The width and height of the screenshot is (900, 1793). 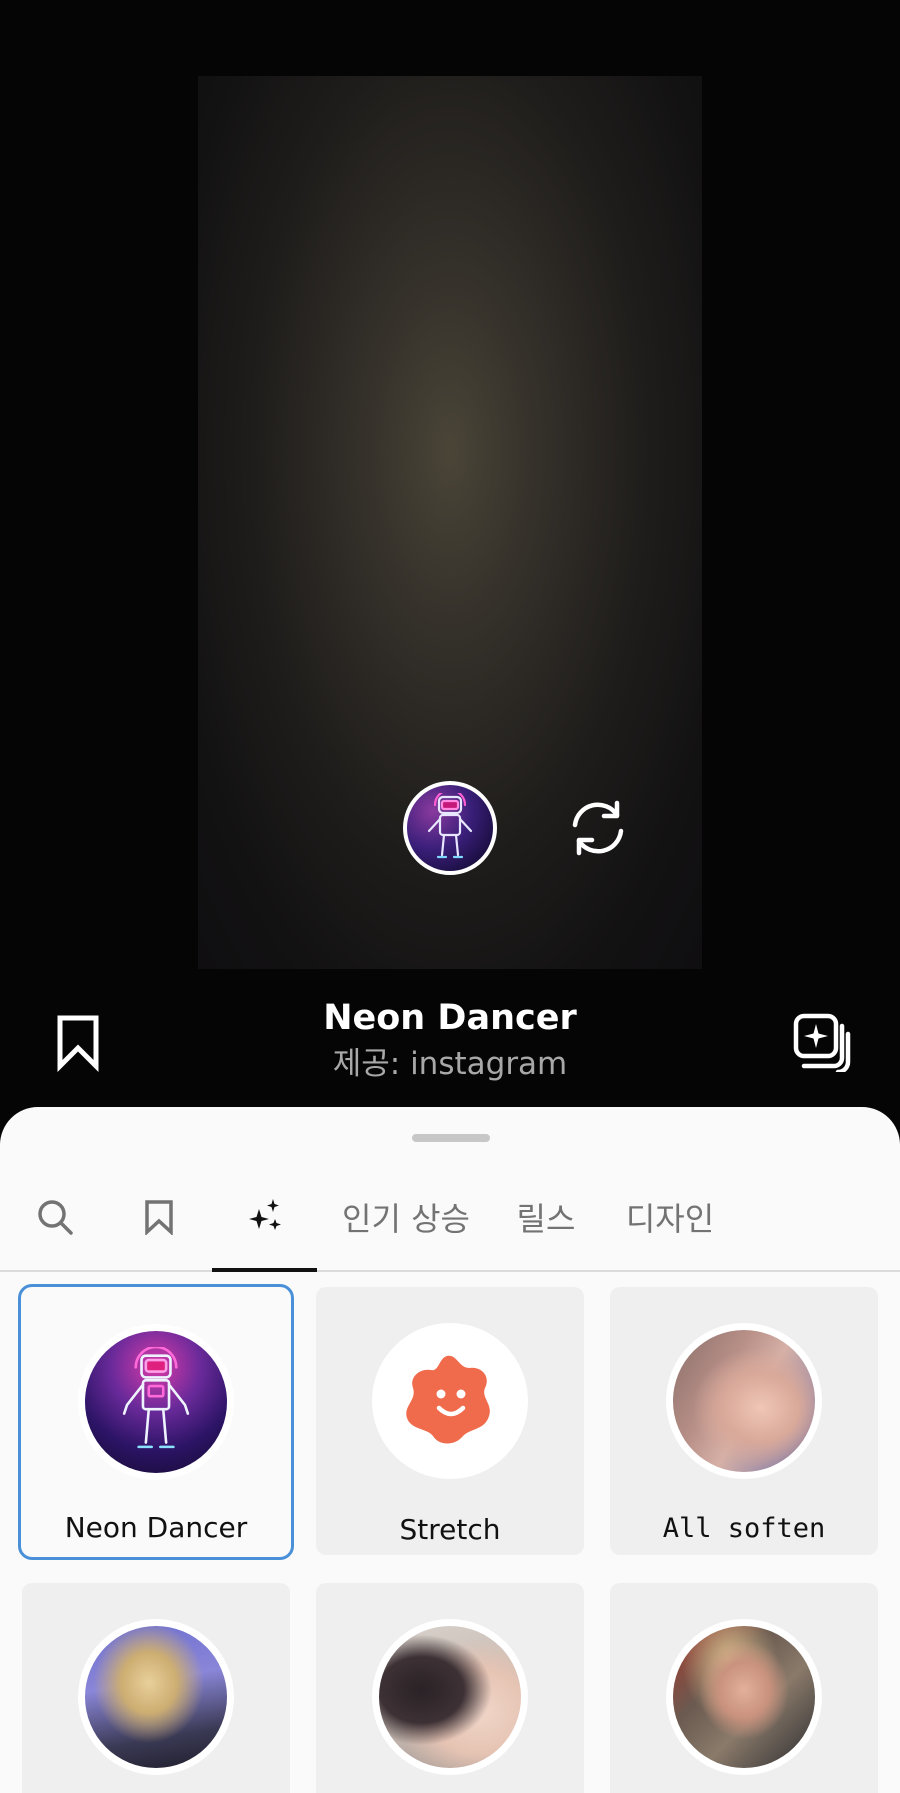 I want to click on tab-for-you, so click(x=264, y=1217).